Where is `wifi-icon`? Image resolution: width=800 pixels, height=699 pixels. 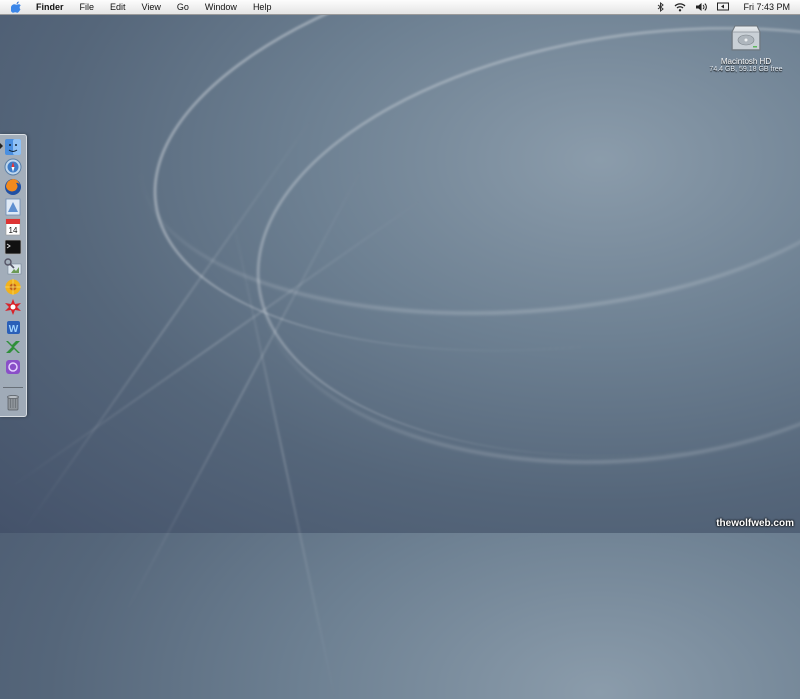 wifi-icon is located at coordinates (680, 7).